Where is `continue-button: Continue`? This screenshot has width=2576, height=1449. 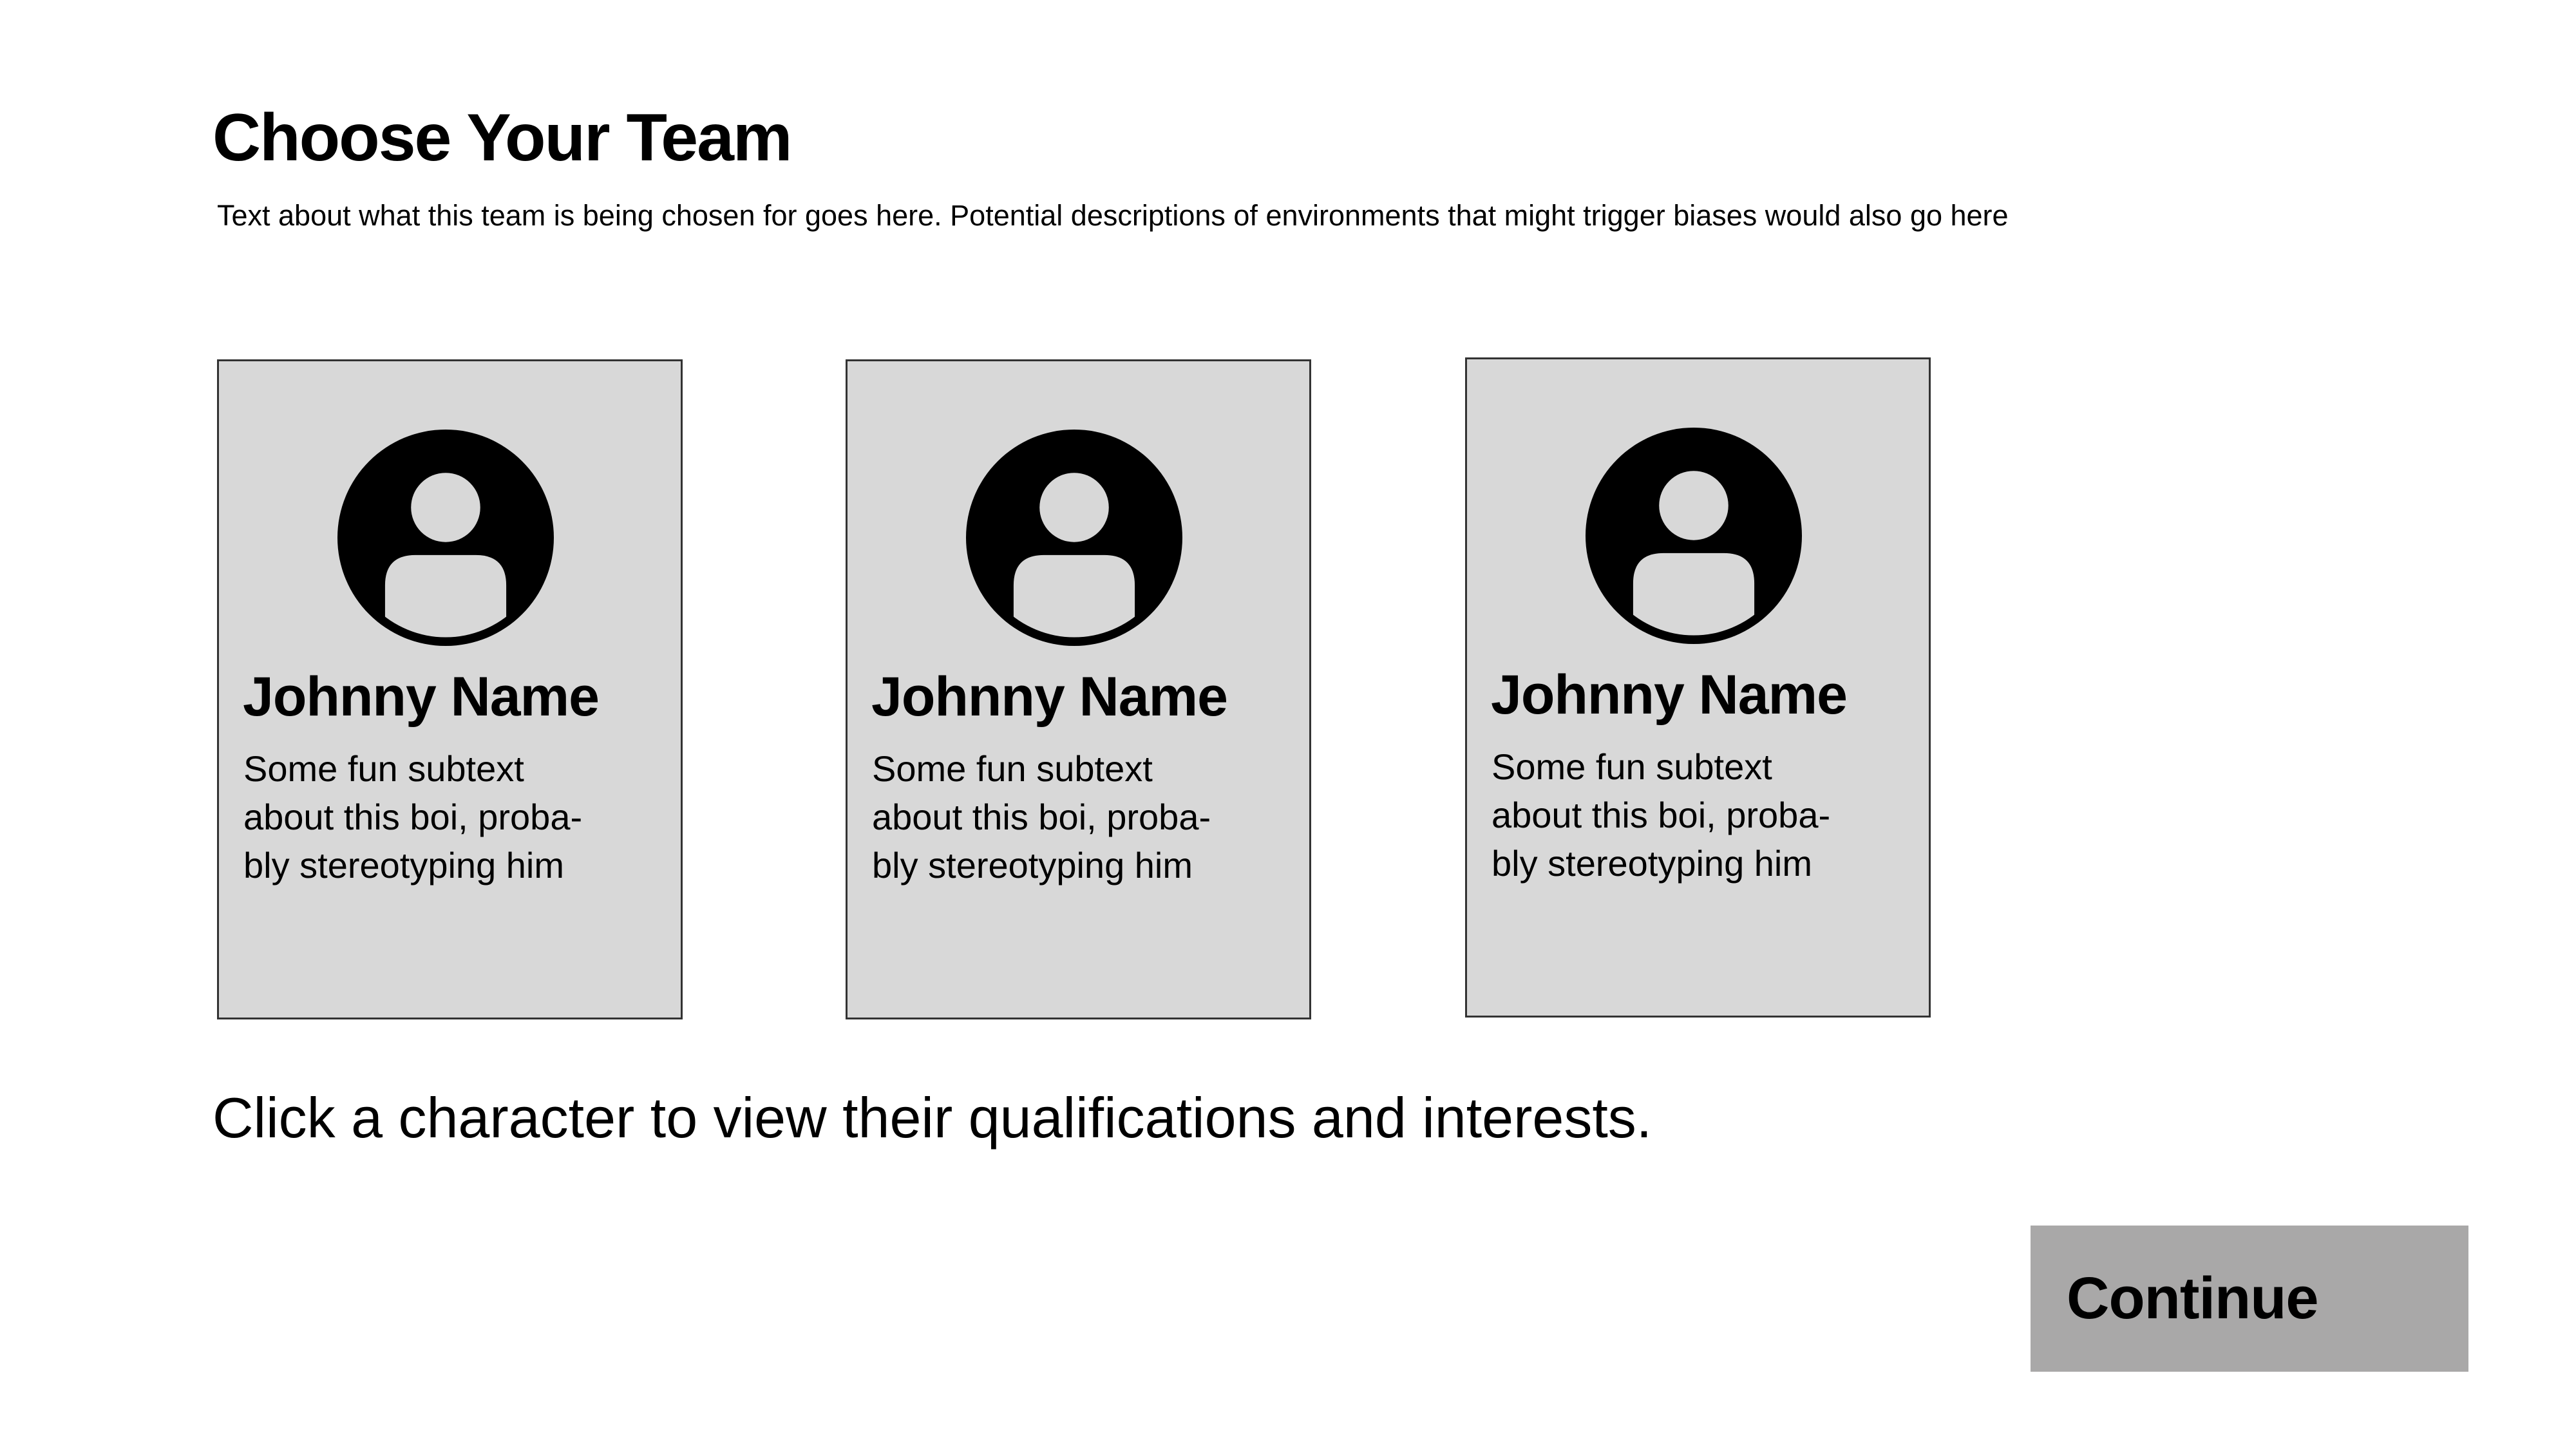
continue-button: Continue is located at coordinates (2249, 1299).